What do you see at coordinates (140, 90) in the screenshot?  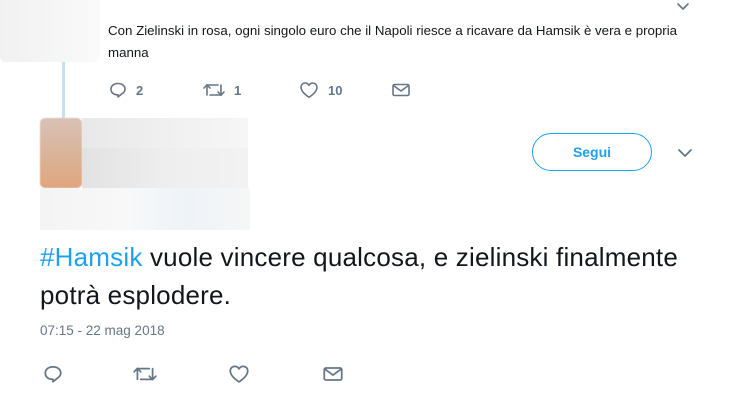 I see `reply-count: 2` at bounding box center [140, 90].